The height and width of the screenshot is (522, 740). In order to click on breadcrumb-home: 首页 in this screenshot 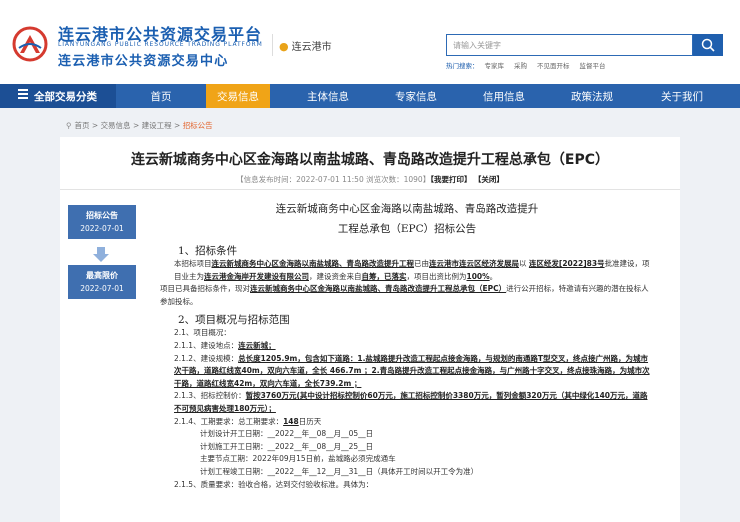, I will do `click(82, 125)`.